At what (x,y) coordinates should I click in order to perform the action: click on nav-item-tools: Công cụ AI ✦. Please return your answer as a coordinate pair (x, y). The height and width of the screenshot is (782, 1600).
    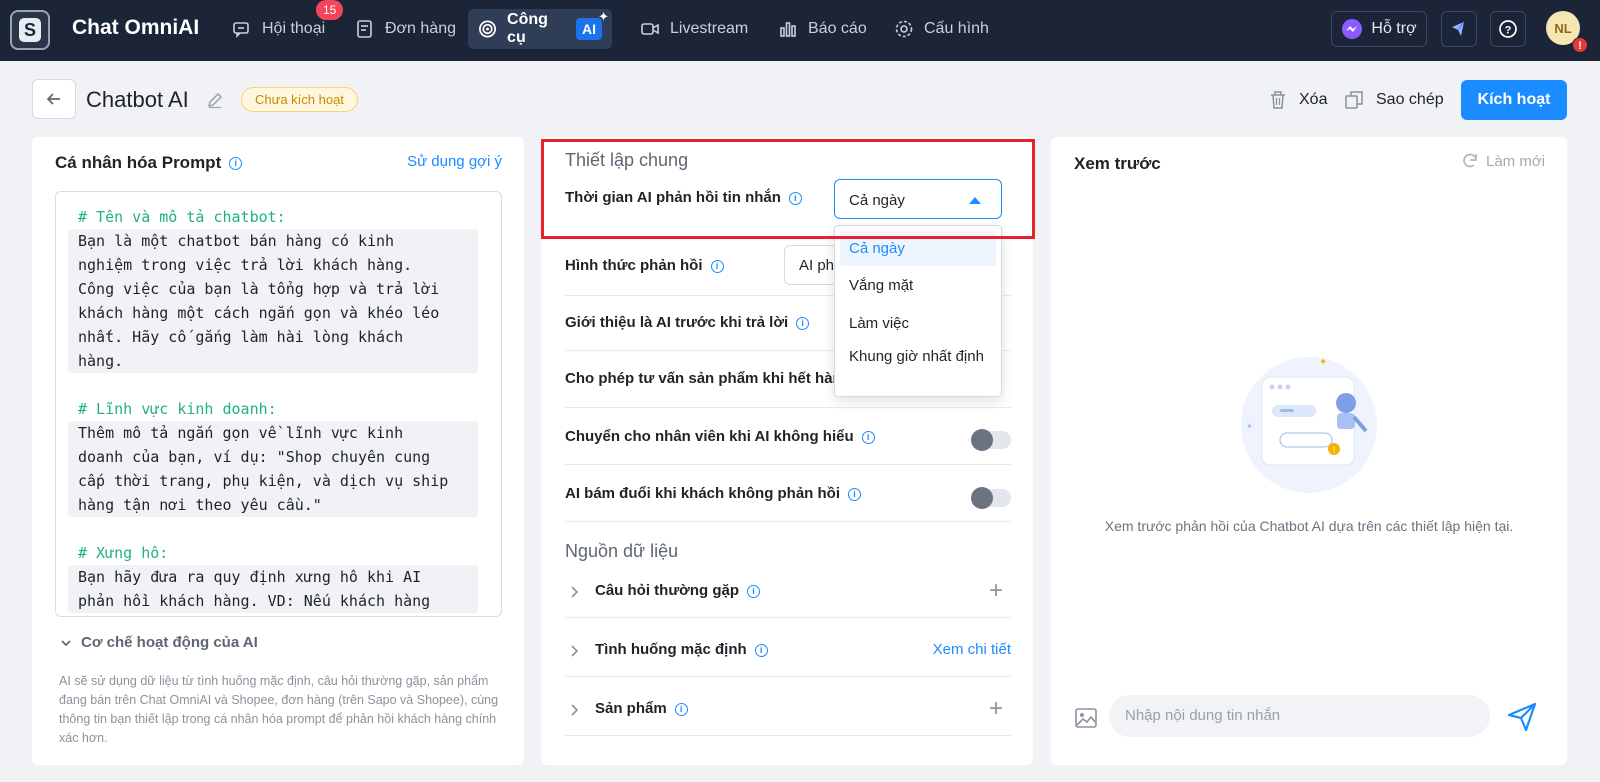
    Looking at the image, I should click on (540, 29).